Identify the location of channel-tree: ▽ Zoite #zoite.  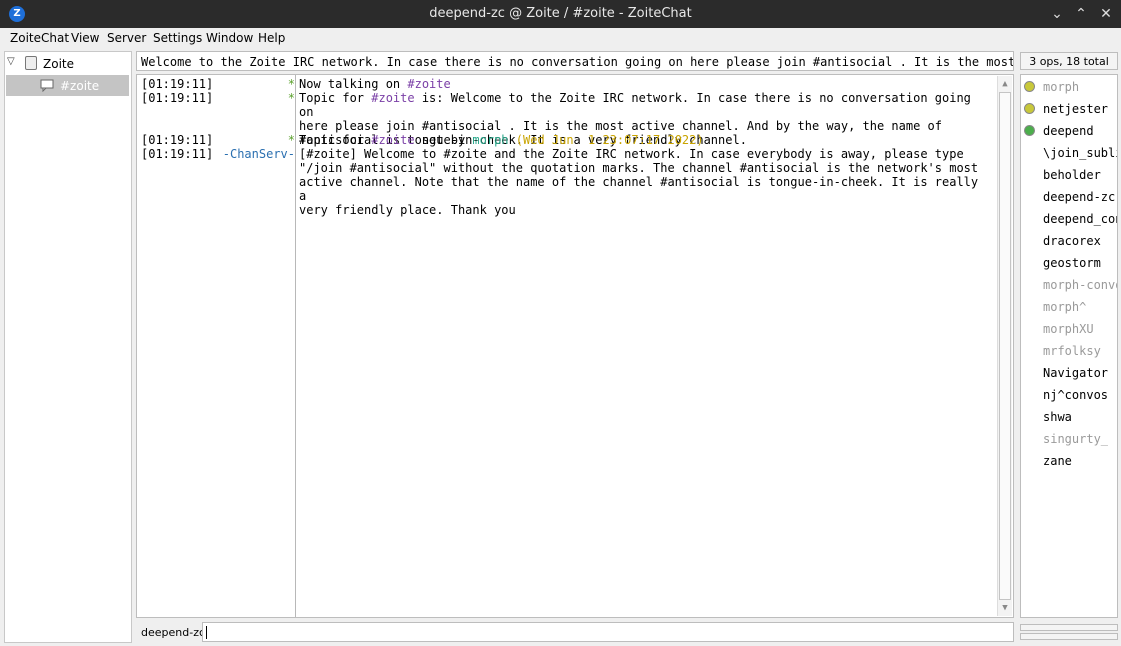
(68, 347).